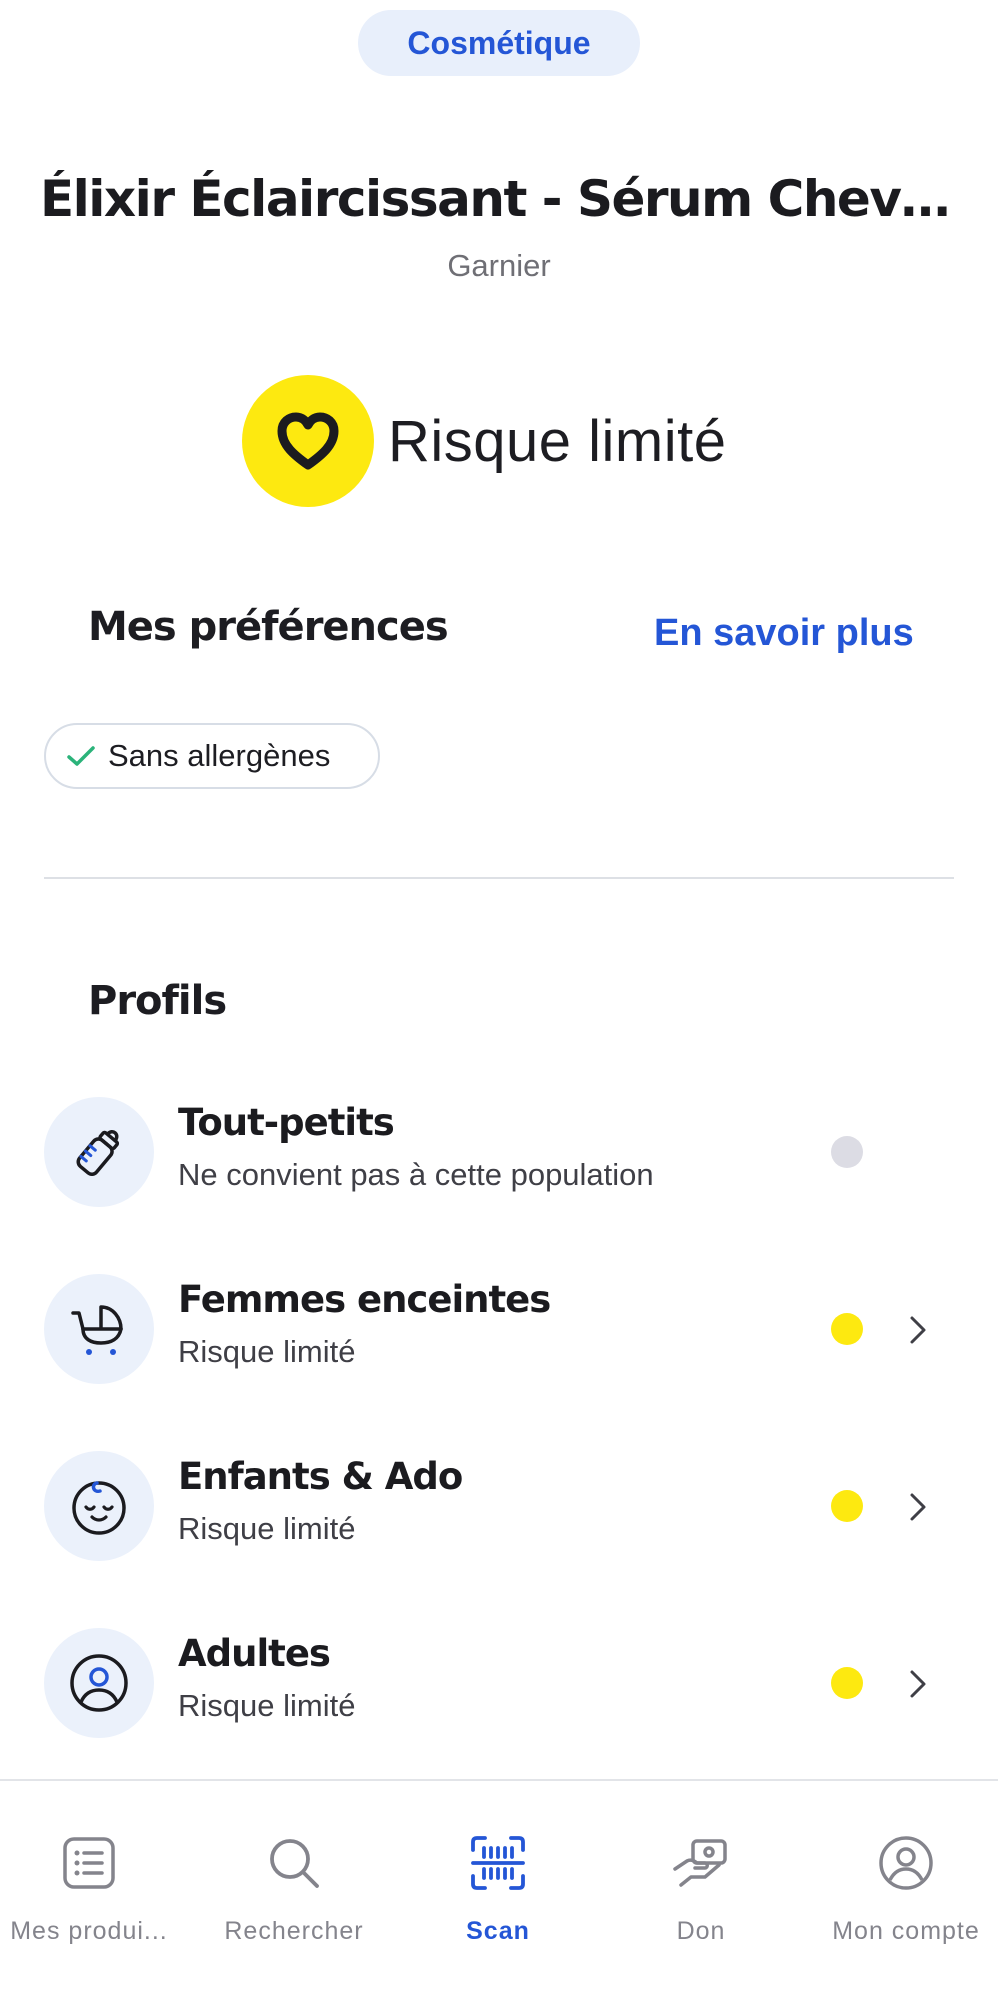 This screenshot has width=998, height=2003. What do you see at coordinates (364, 1299) in the screenshot?
I see `profile-name: Femmes enceintes` at bounding box center [364, 1299].